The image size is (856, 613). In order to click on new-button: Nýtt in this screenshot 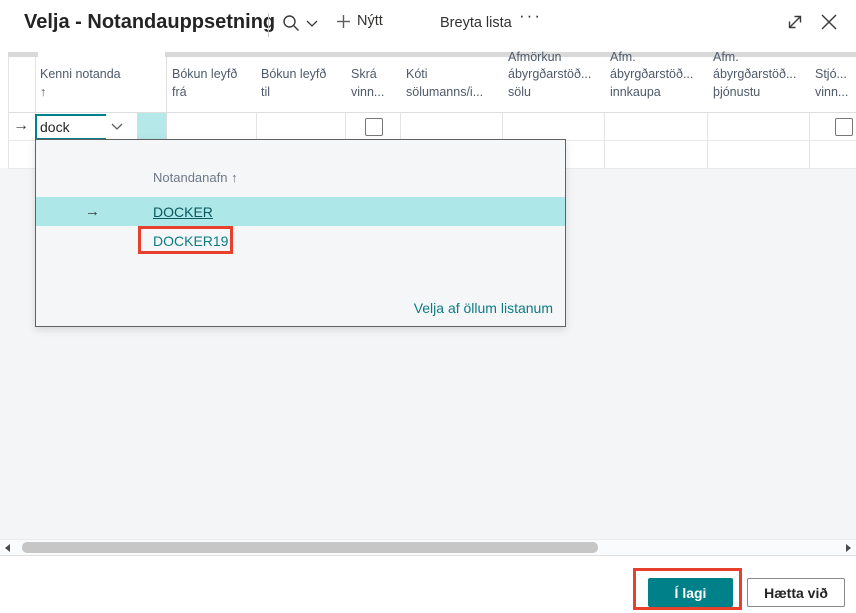, I will do `click(359, 21)`.